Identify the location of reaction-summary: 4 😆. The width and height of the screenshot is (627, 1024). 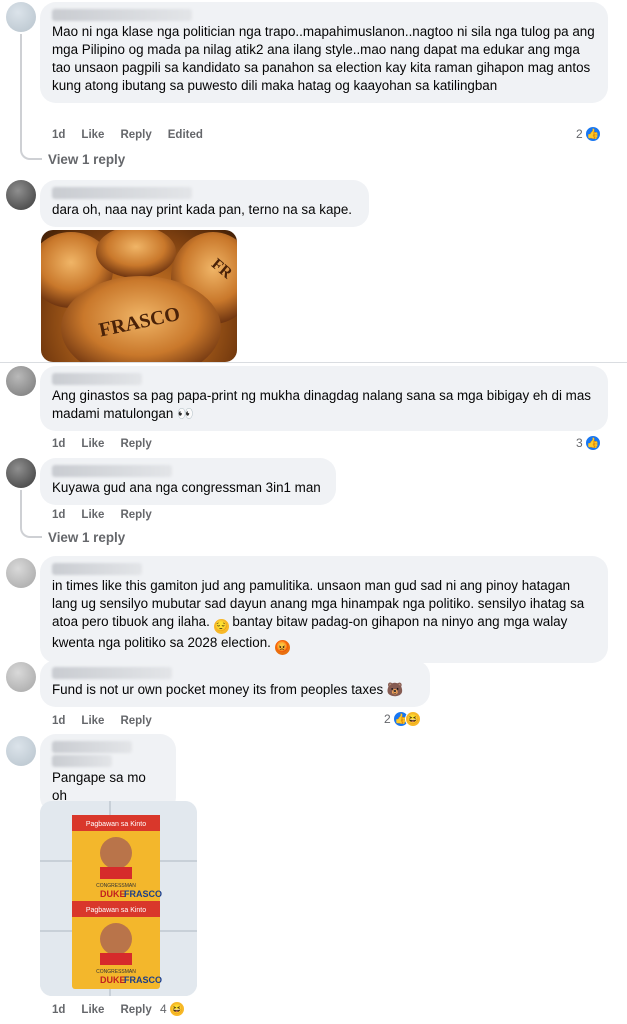
(172, 1009).